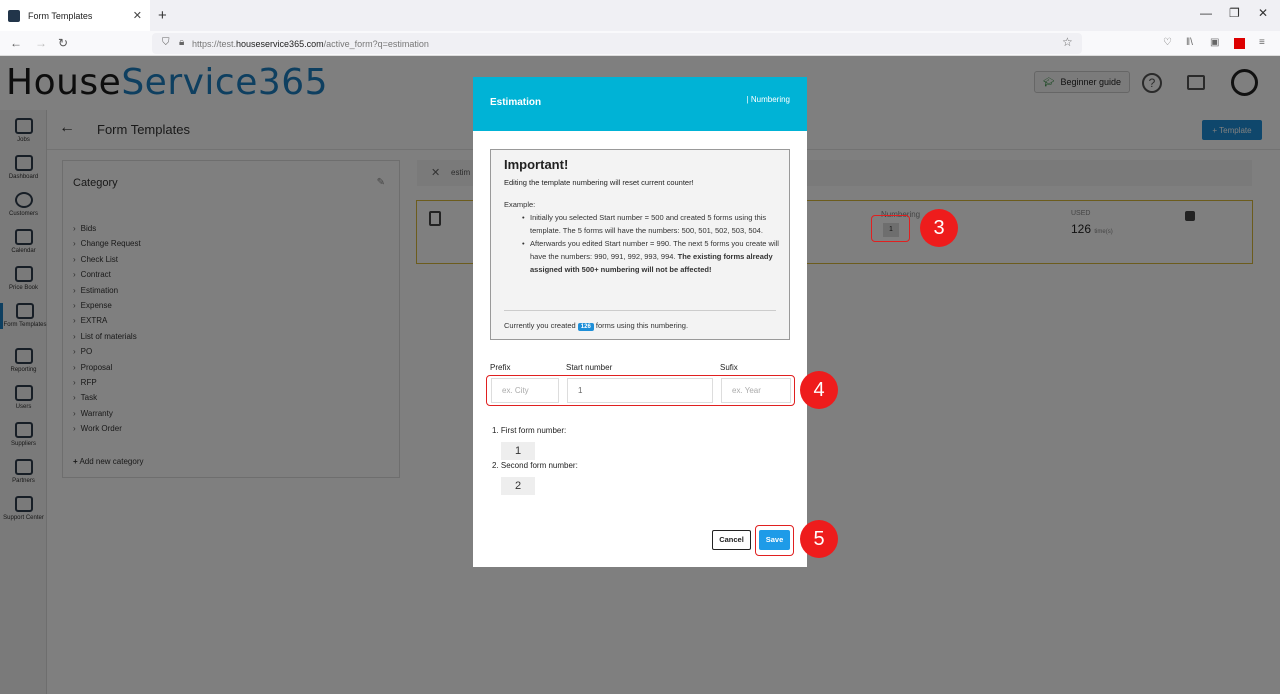 The height and width of the screenshot is (694, 1280). Describe the element at coordinates (640, 310) in the screenshot. I see `divider` at that location.